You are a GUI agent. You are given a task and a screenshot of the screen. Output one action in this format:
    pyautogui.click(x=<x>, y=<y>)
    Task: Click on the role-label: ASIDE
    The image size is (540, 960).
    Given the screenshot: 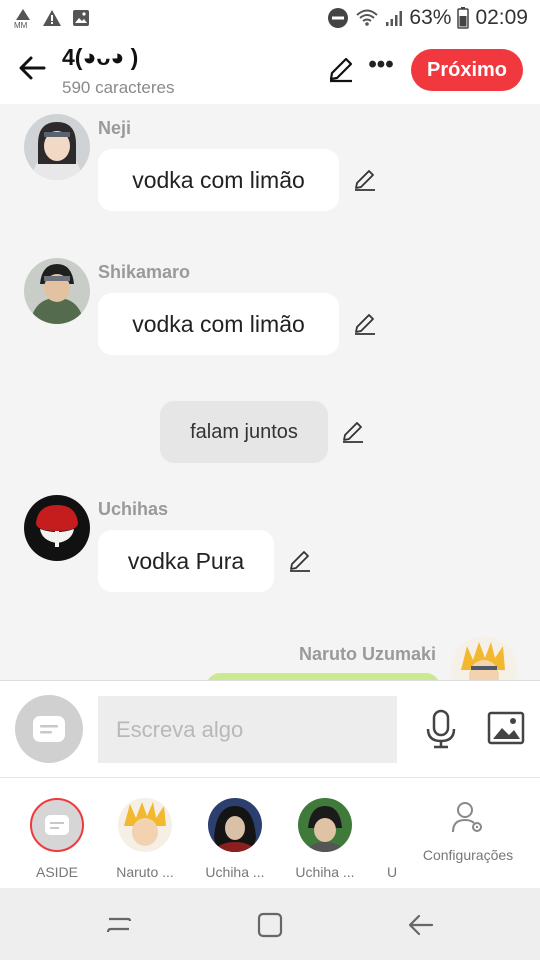 What is the action you would take?
    pyautogui.click(x=56, y=872)
    